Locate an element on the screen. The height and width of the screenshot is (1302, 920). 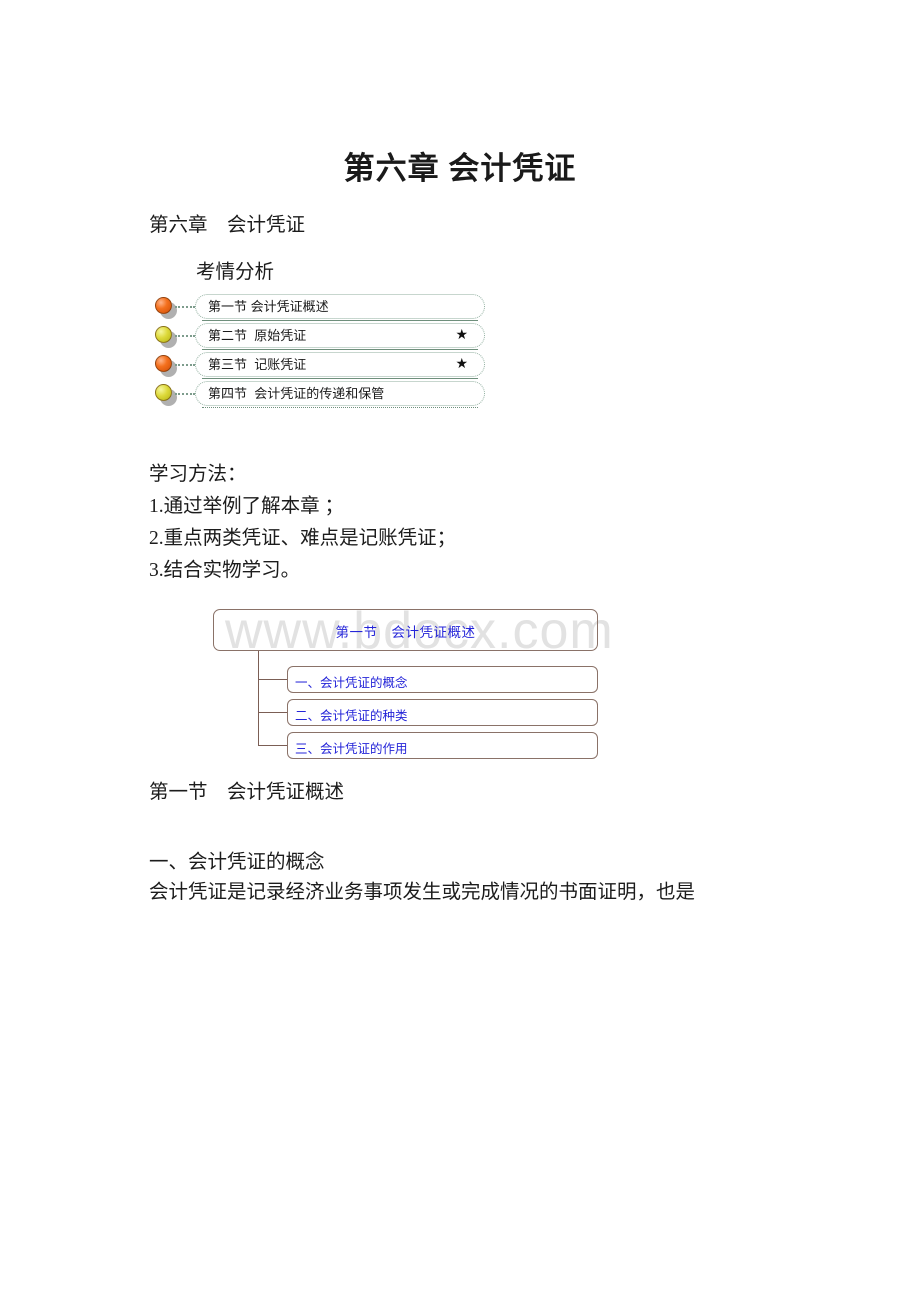
tree-node-box: 二、会计凭证的种类 is located at coordinates (442, 712).